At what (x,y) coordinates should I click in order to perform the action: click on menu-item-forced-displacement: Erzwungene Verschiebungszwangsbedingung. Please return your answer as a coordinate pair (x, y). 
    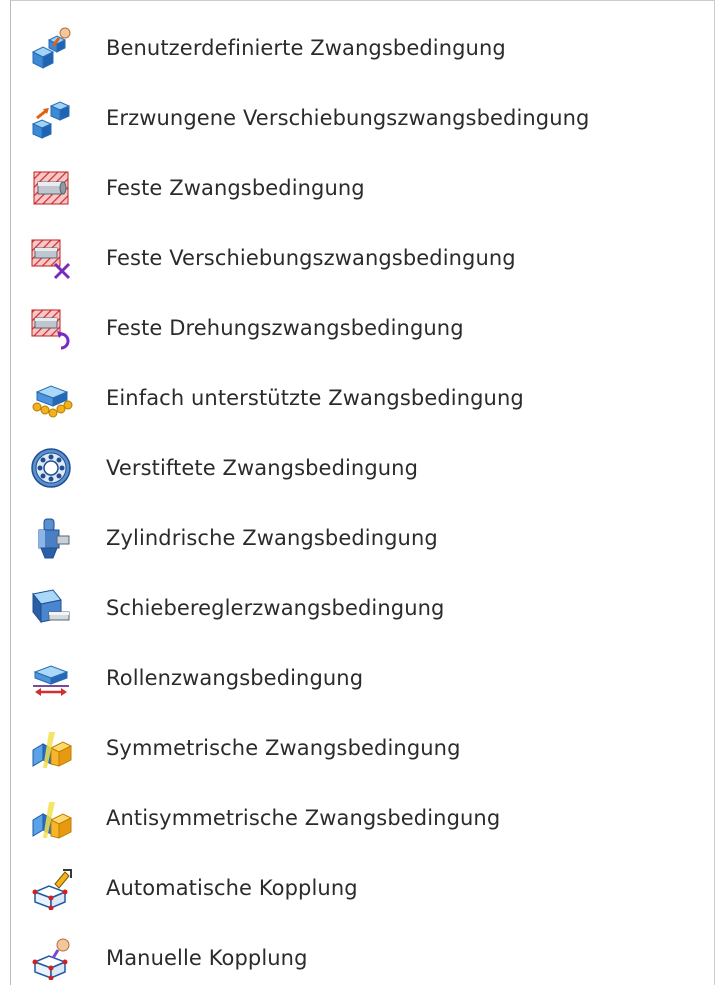
    Looking at the image, I should click on (362, 118).